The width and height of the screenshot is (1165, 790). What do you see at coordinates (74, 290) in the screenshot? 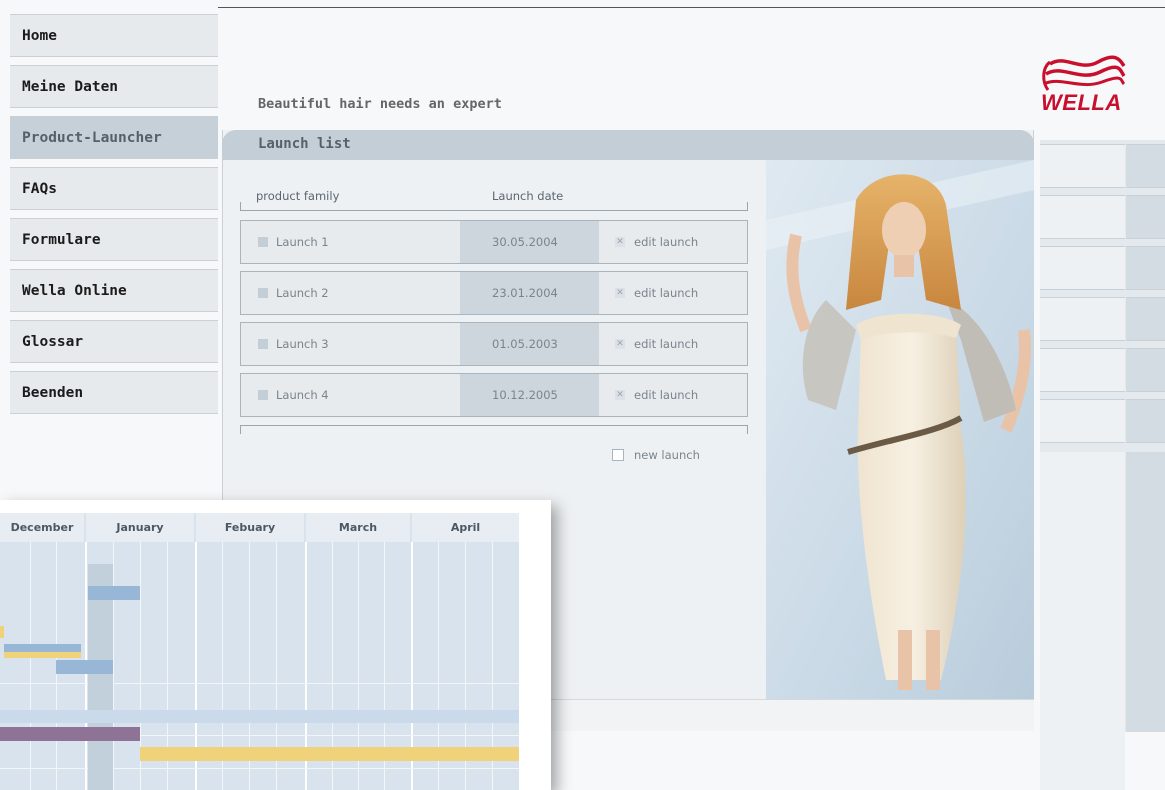
I see `sidebar-item-label: Wella Online` at bounding box center [74, 290].